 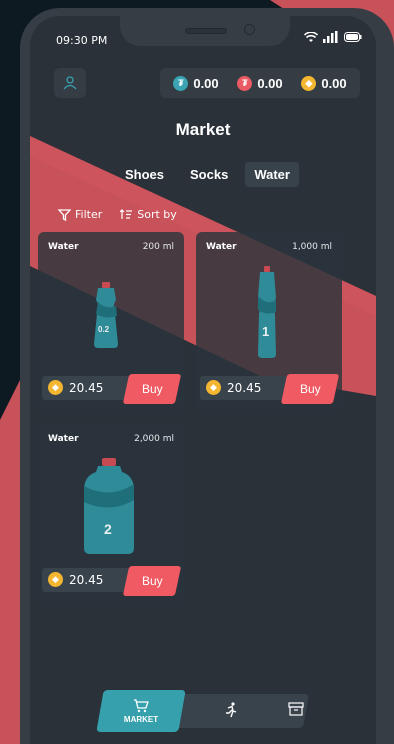 I want to click on page-title: Market, so click(x=203, y=129).